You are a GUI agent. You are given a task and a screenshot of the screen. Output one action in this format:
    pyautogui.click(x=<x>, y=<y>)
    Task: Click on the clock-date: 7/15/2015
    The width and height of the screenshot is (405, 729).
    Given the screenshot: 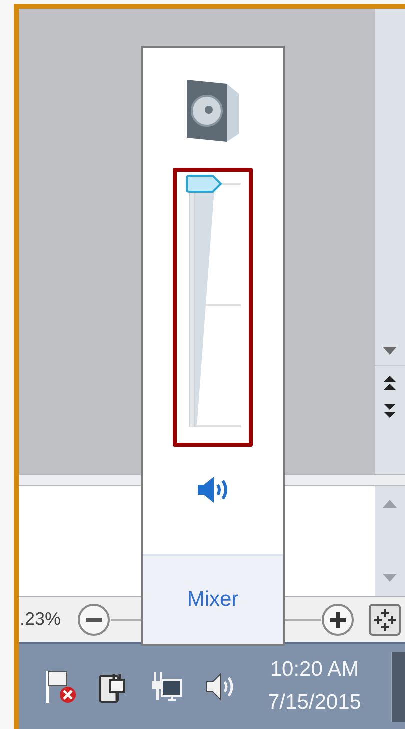 What is the action you would take?
    pyautogui.click(x=315, y=703)
    